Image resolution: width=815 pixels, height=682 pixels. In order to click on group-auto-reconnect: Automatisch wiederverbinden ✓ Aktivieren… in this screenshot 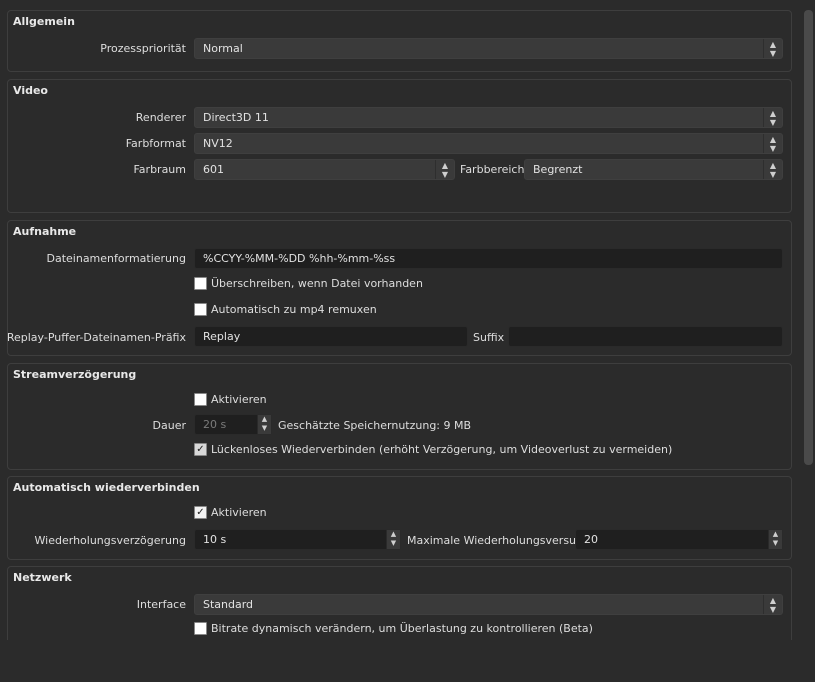, I will do `click(399, 518)`.